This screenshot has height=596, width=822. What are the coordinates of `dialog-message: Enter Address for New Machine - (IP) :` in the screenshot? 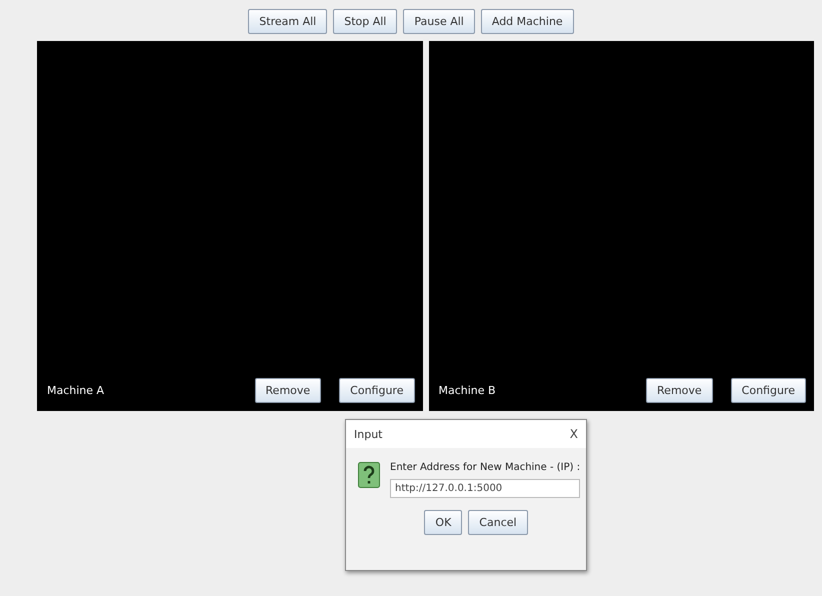 It's located at (485, 467).